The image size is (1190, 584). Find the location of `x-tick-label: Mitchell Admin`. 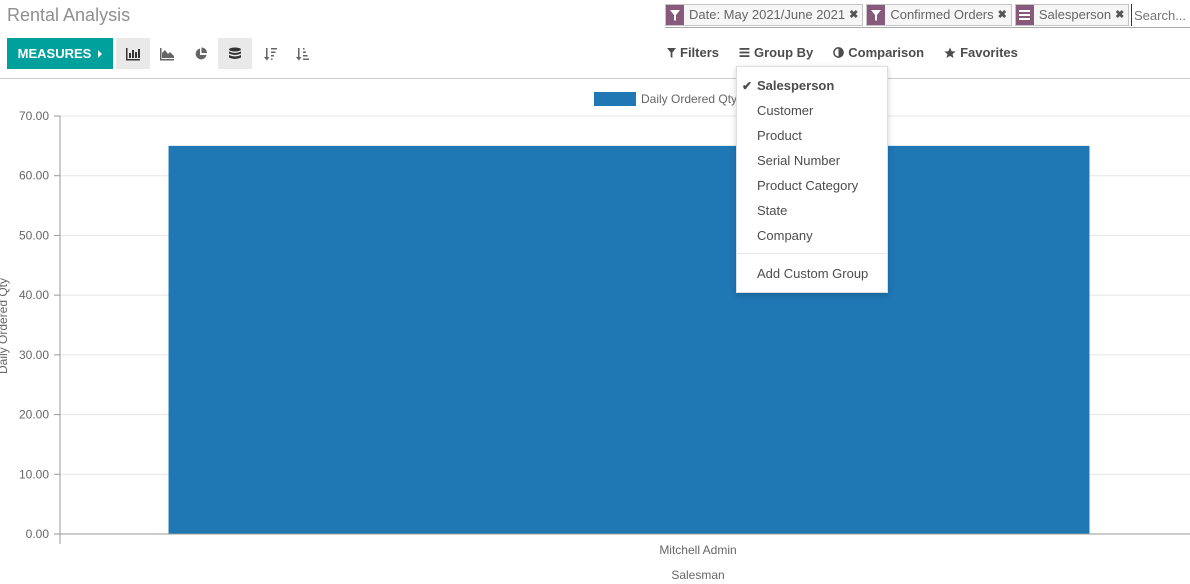

x-tick-label: Mitchell Admin is located at coordinates (697, 550).